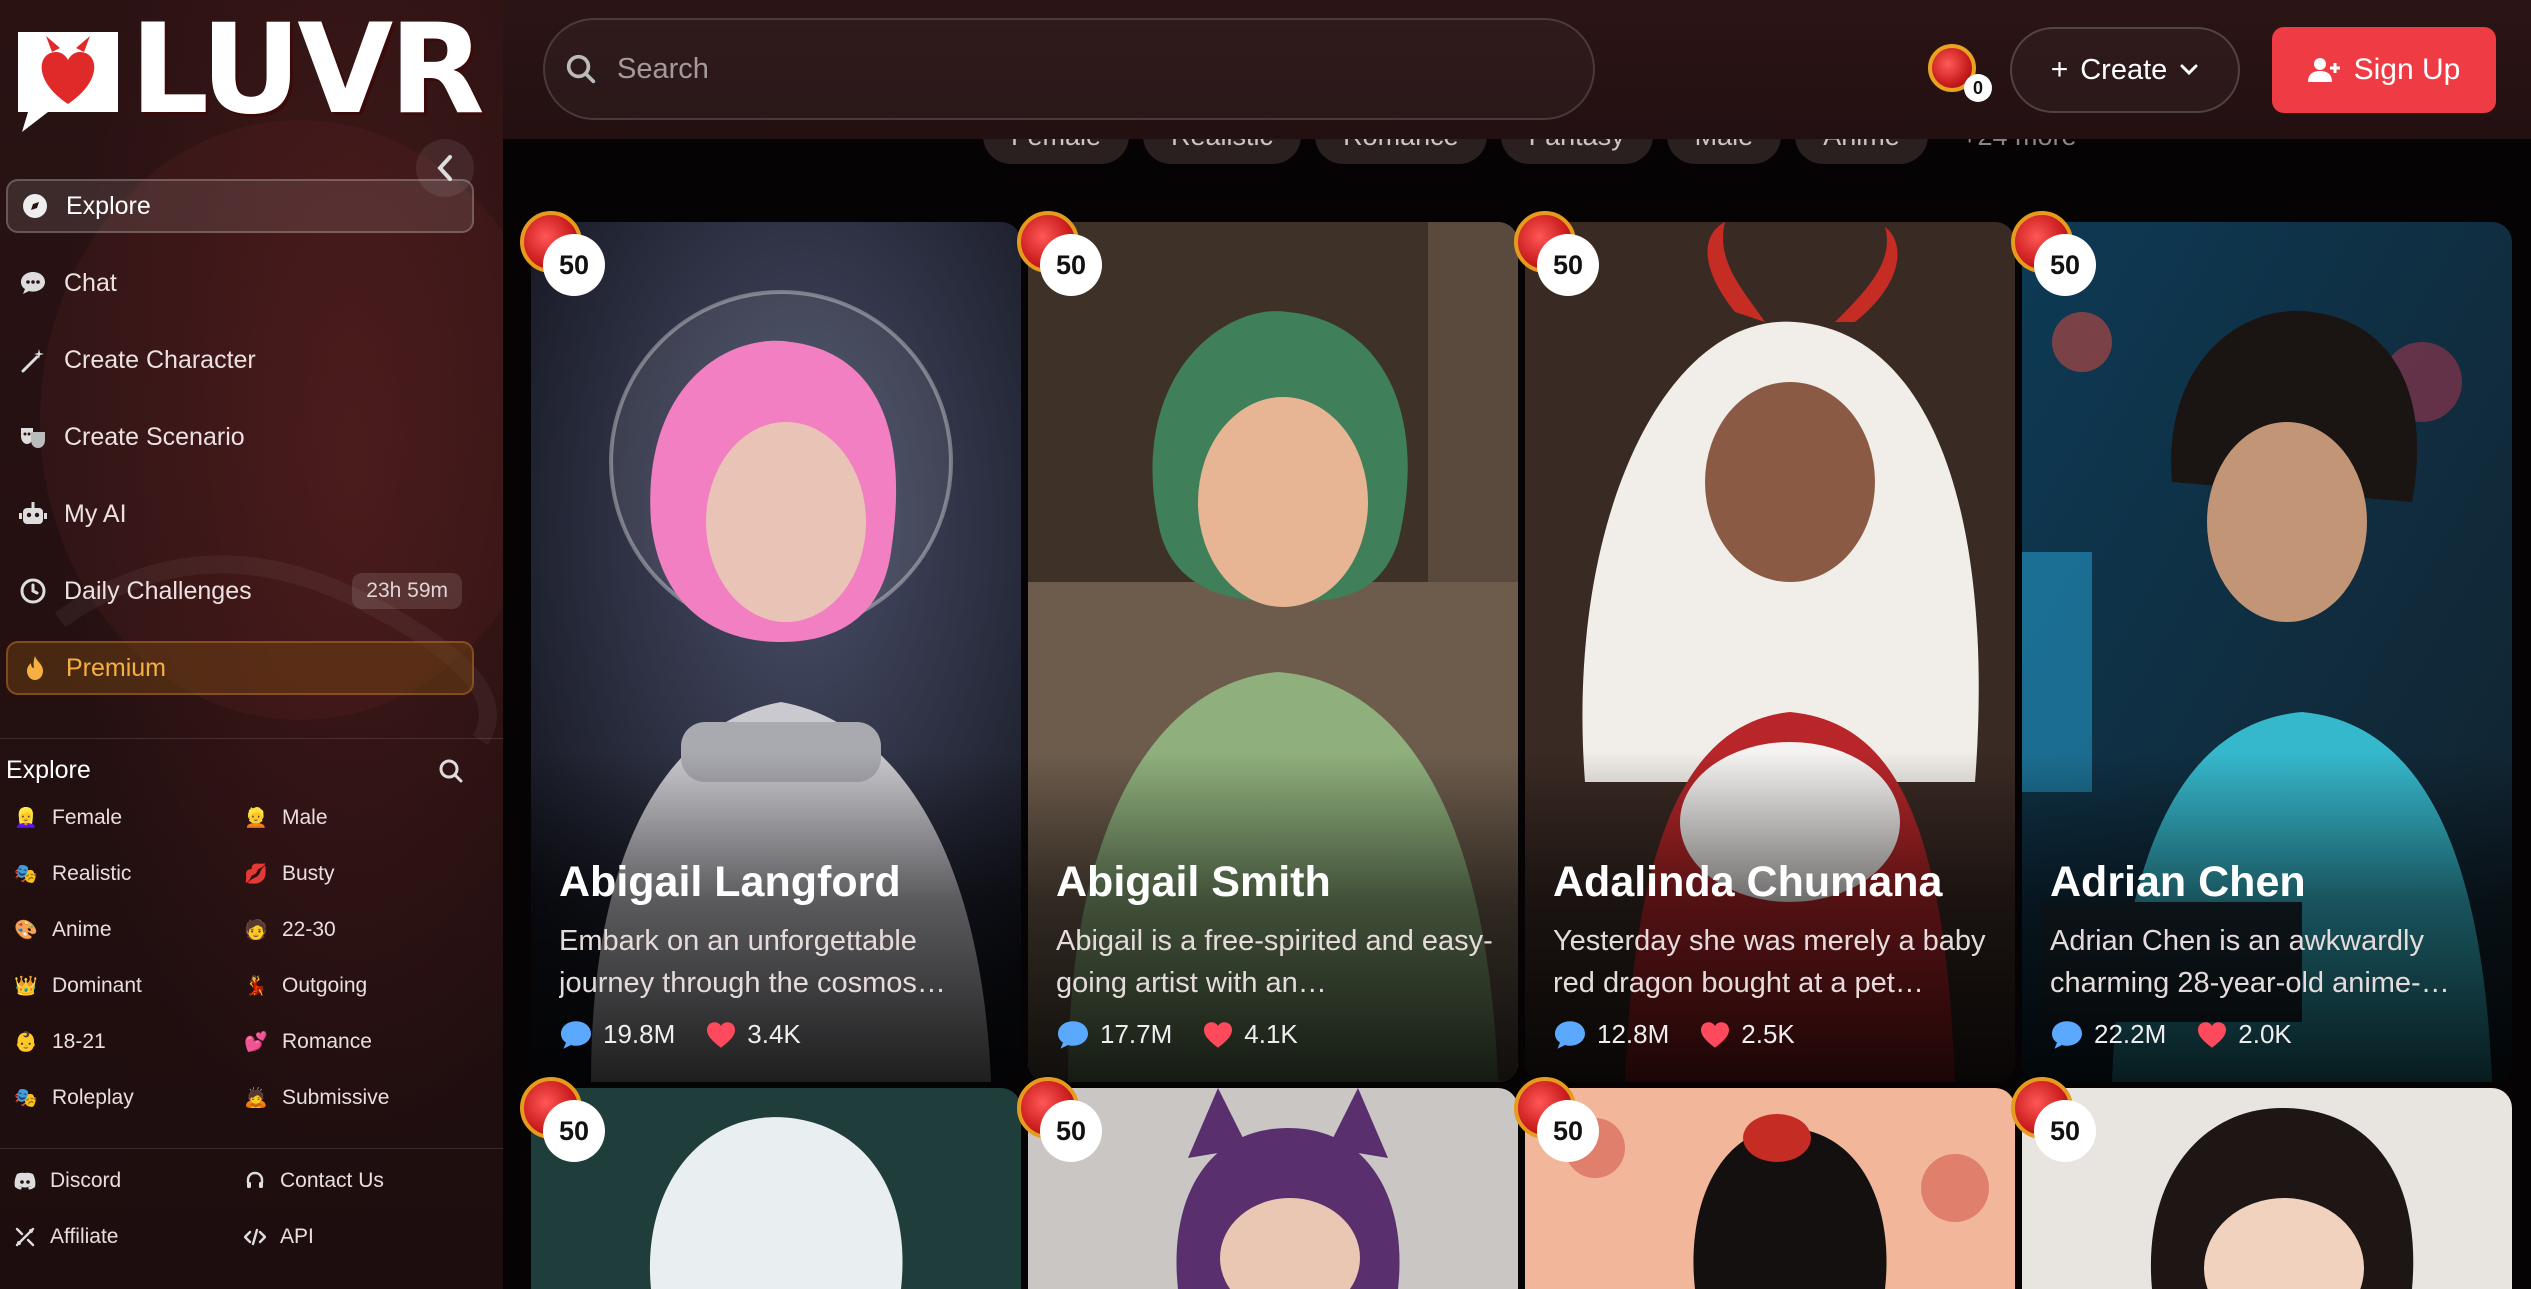 The image size is (2531, 1289). I want to click on tag-label: Roleplay, so click(93, 1097).